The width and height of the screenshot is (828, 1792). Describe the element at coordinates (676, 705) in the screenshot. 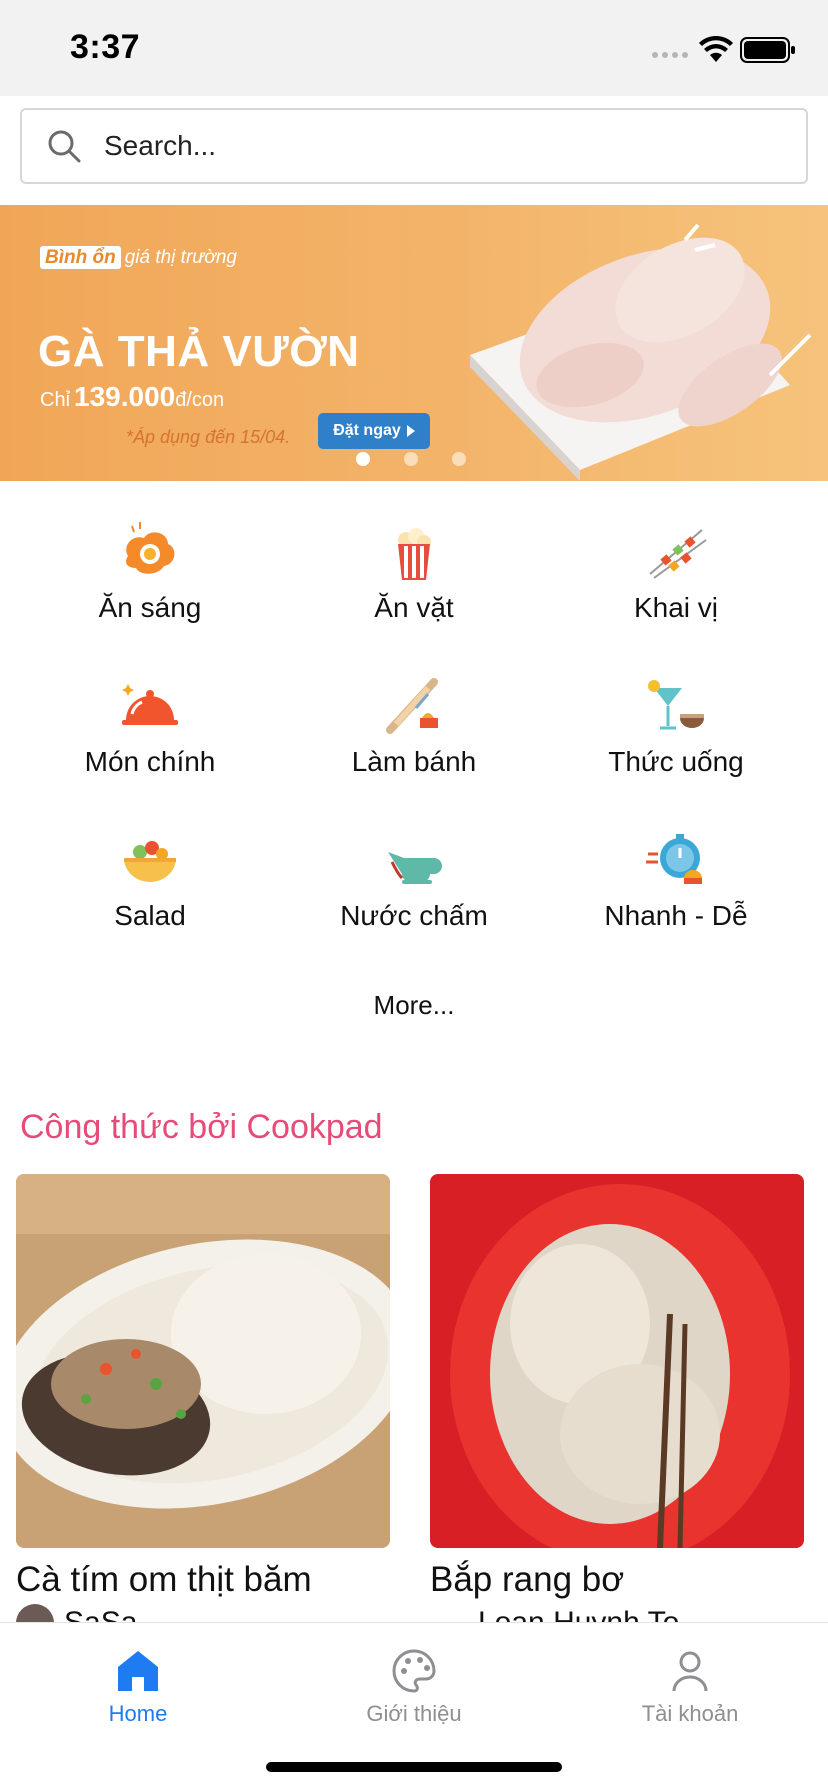

I see `cocktail-icon` at that location.